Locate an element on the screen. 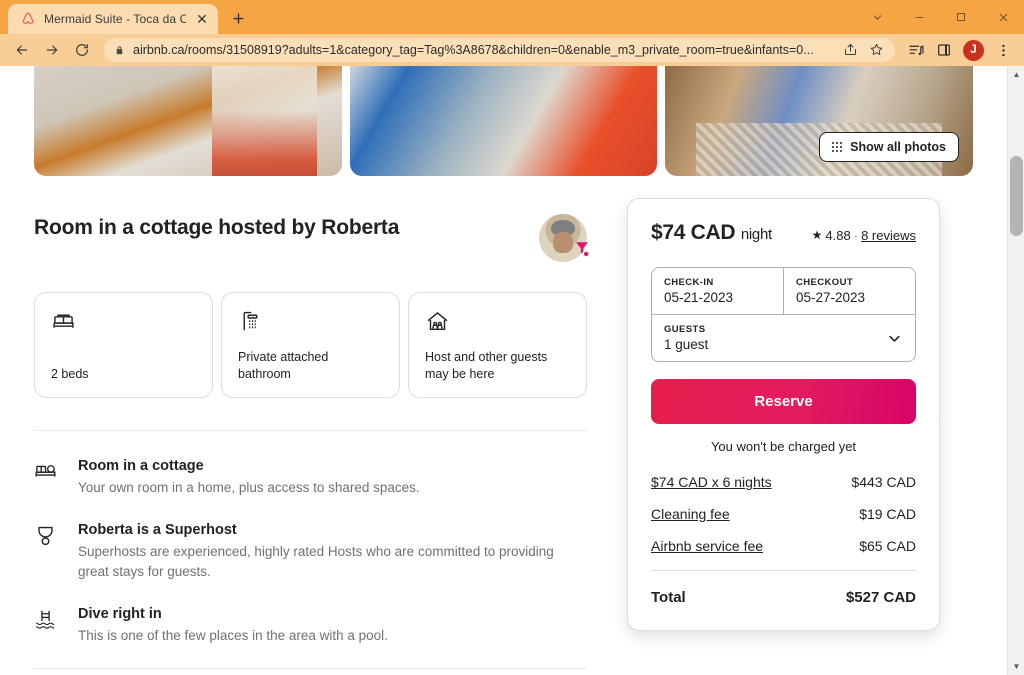 This screenshot has height=675, width=1024. page-scrollbar: ▲ ▼ is located at coordinates (1015, 370).